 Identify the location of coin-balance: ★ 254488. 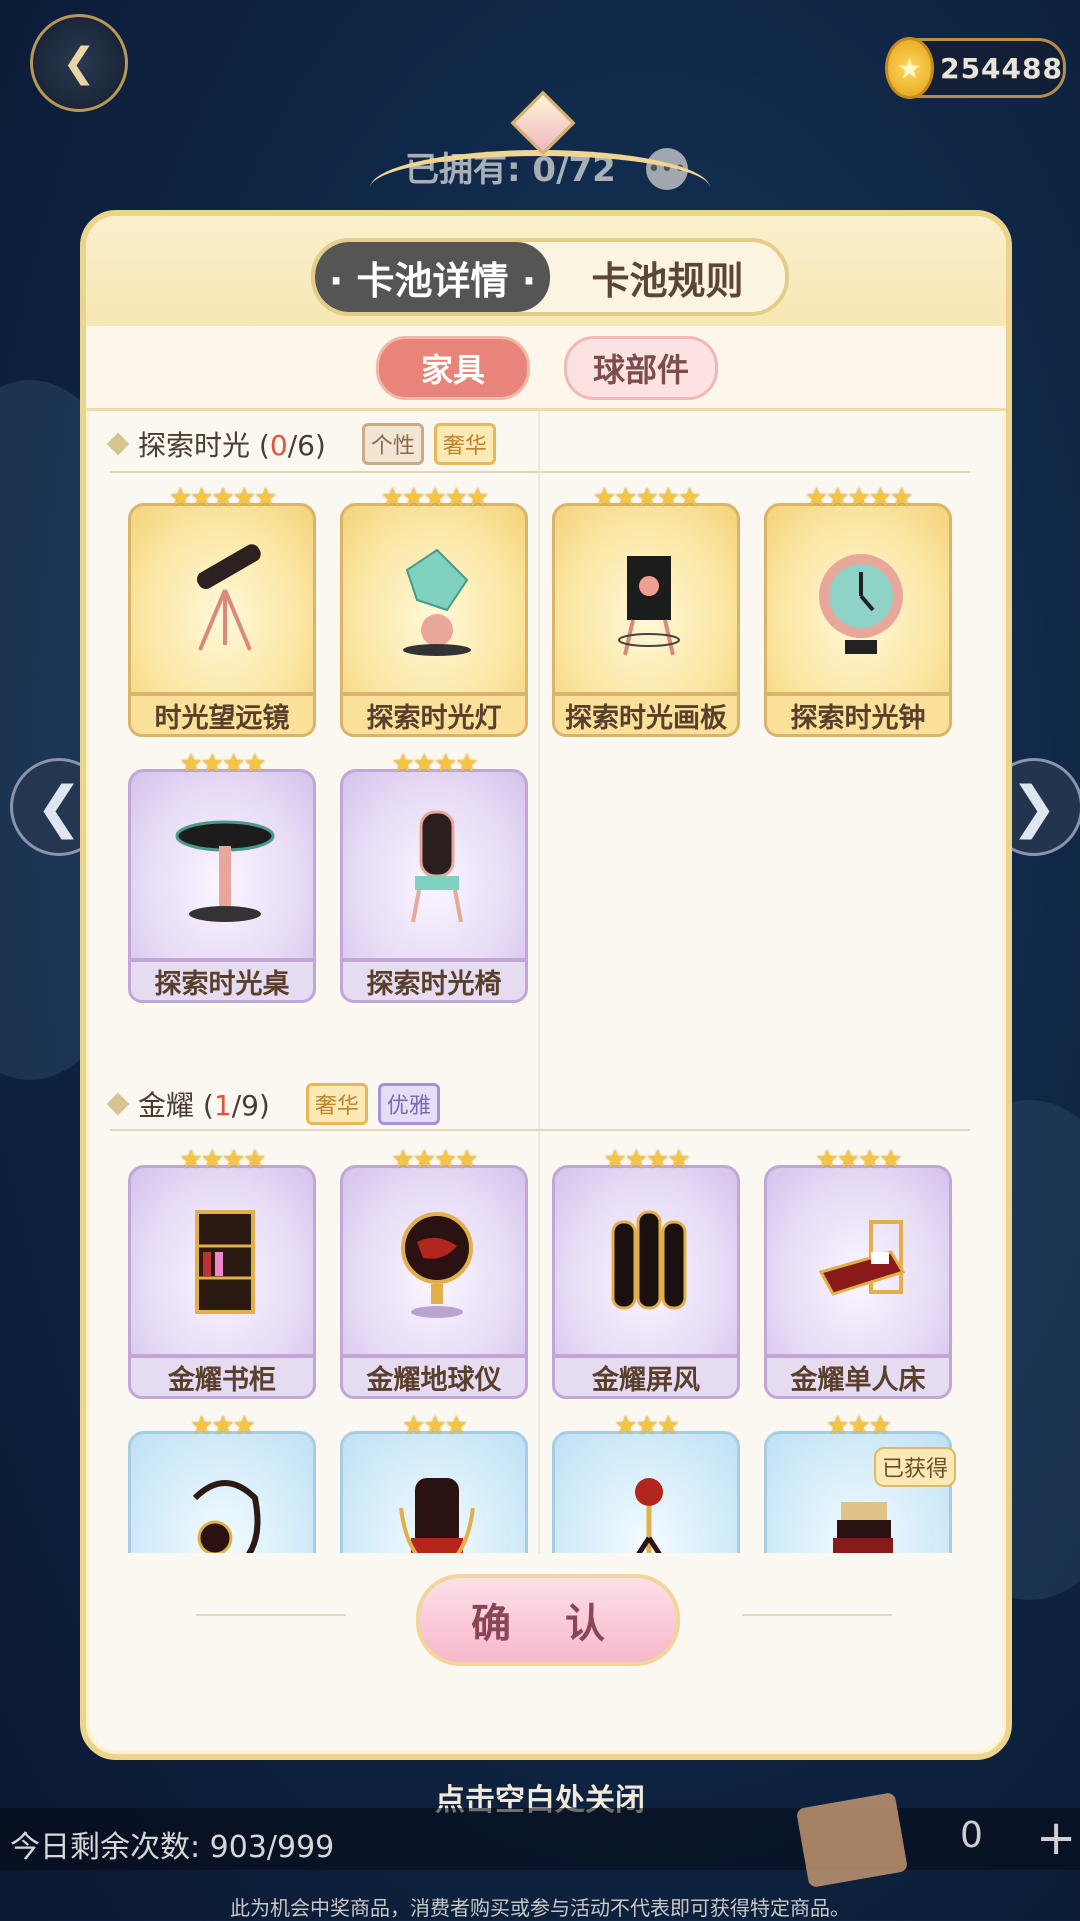
(975, 68).